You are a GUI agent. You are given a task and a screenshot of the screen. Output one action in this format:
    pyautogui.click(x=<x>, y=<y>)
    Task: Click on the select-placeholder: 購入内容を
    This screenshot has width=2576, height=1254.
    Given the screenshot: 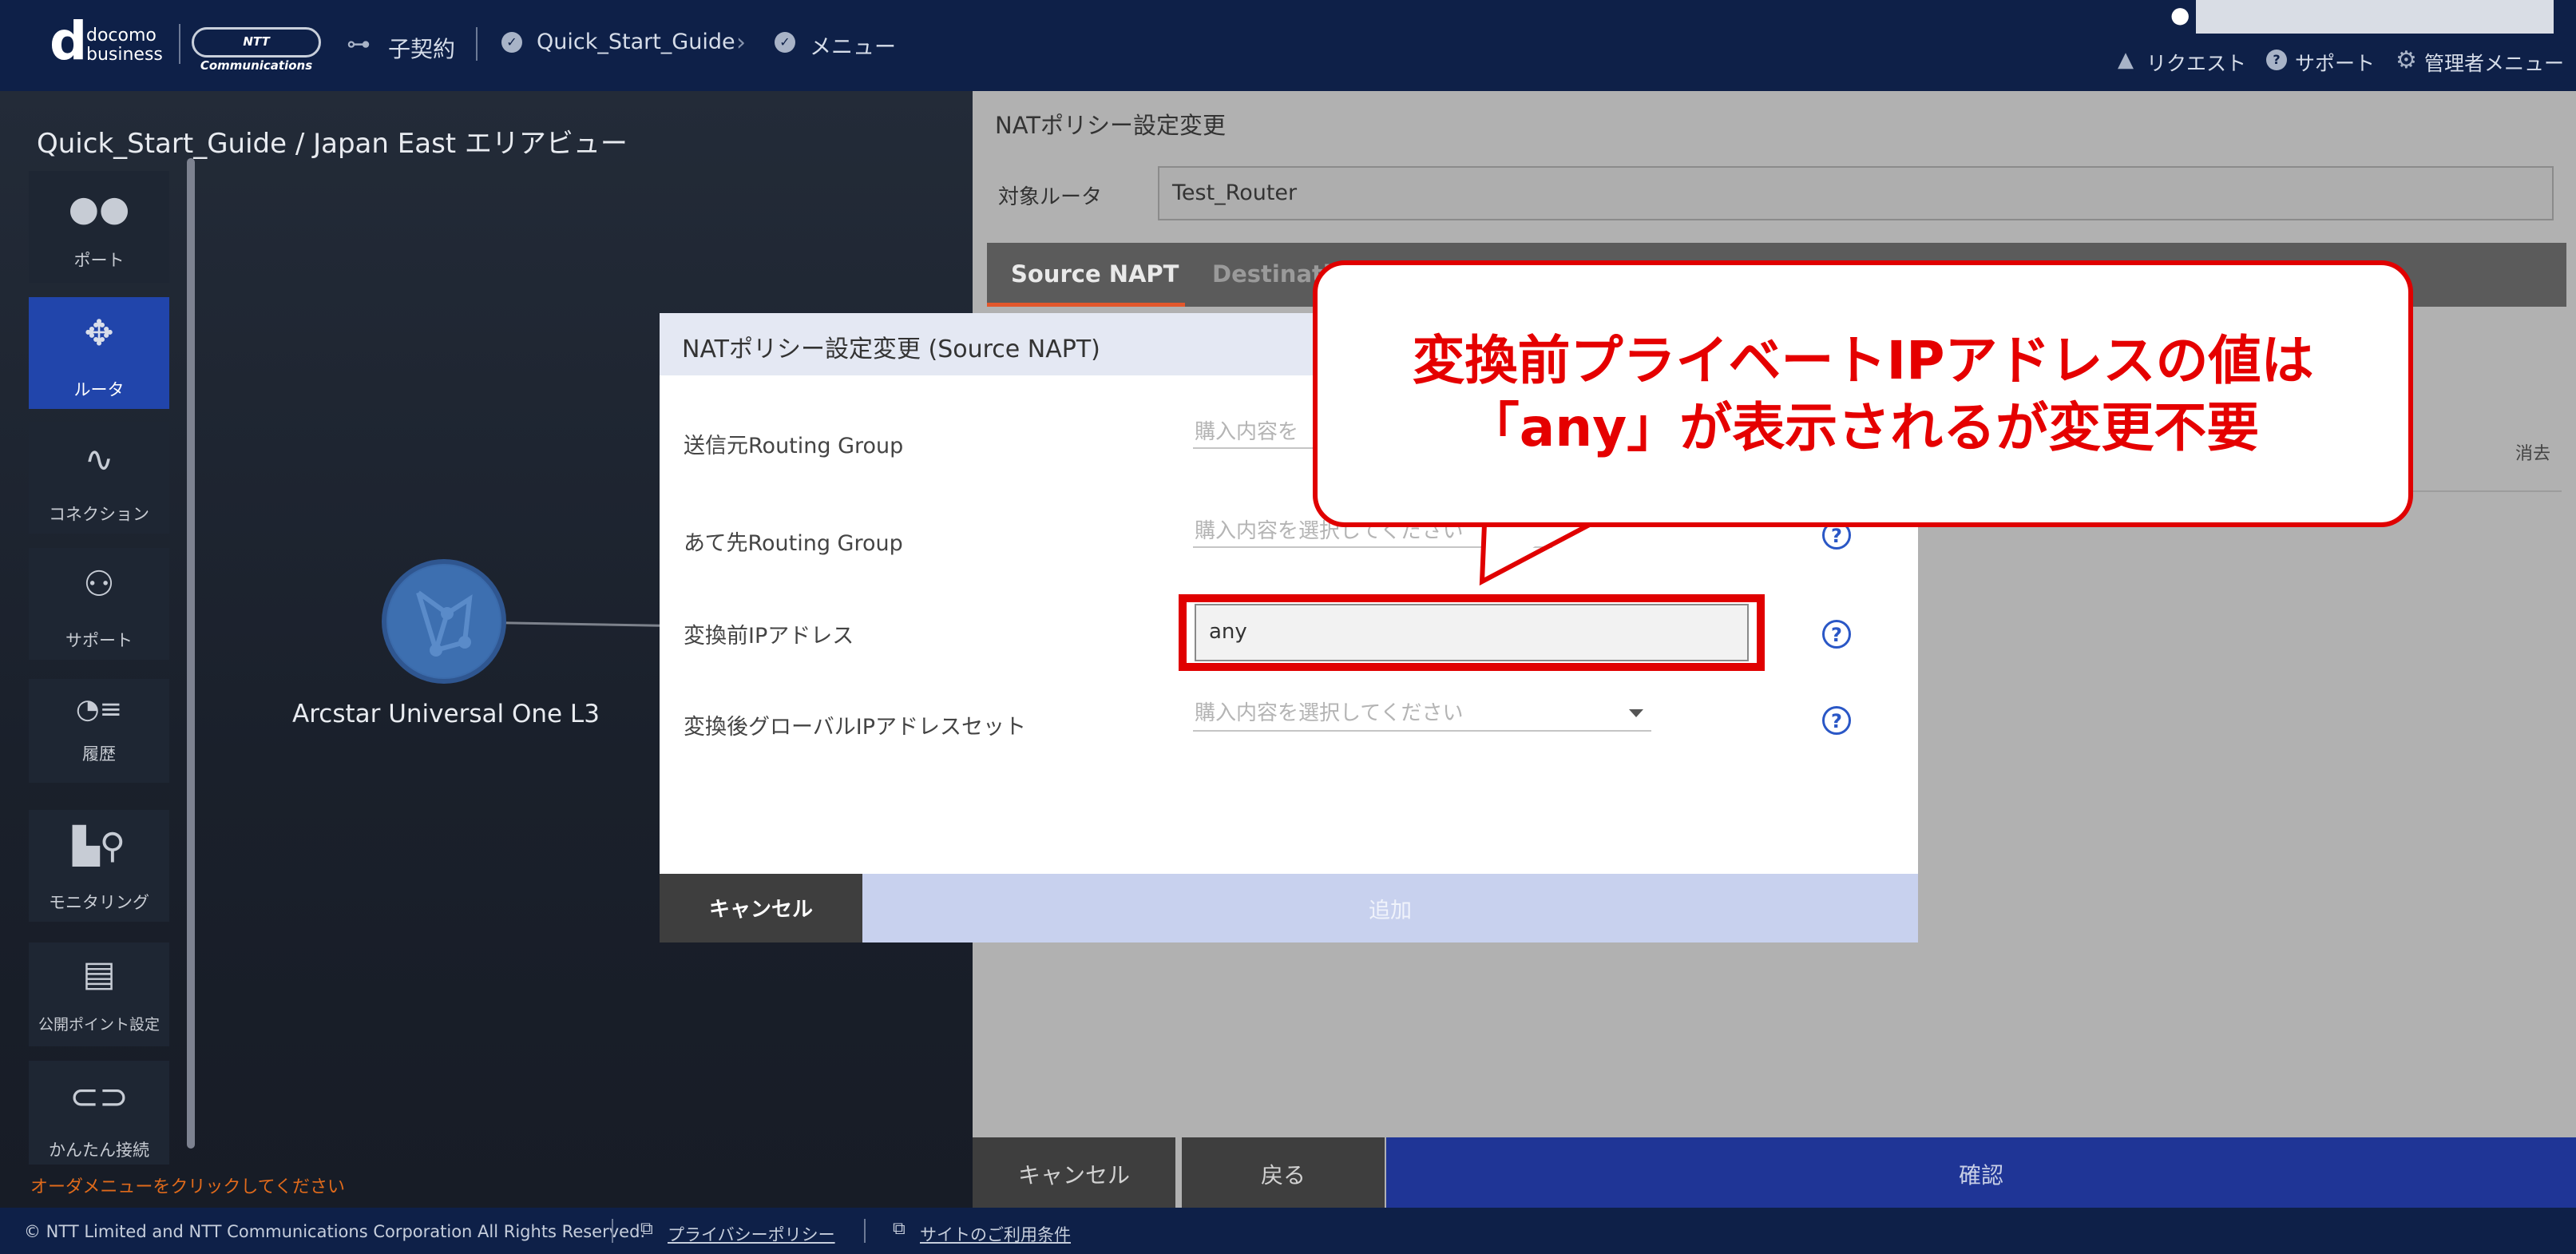 What is the action you would take?
    pyautogui.click(x=1247, y=432)
    